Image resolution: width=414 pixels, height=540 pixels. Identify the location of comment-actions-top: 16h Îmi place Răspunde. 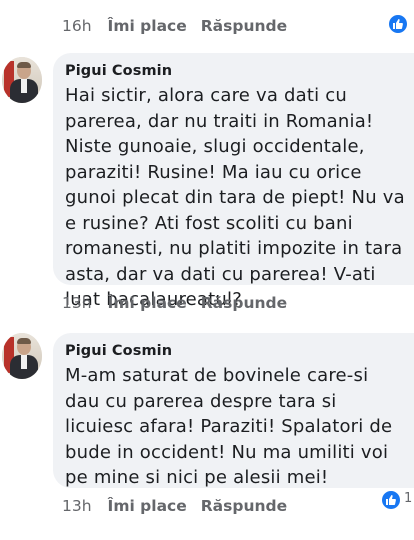
(174, 26).